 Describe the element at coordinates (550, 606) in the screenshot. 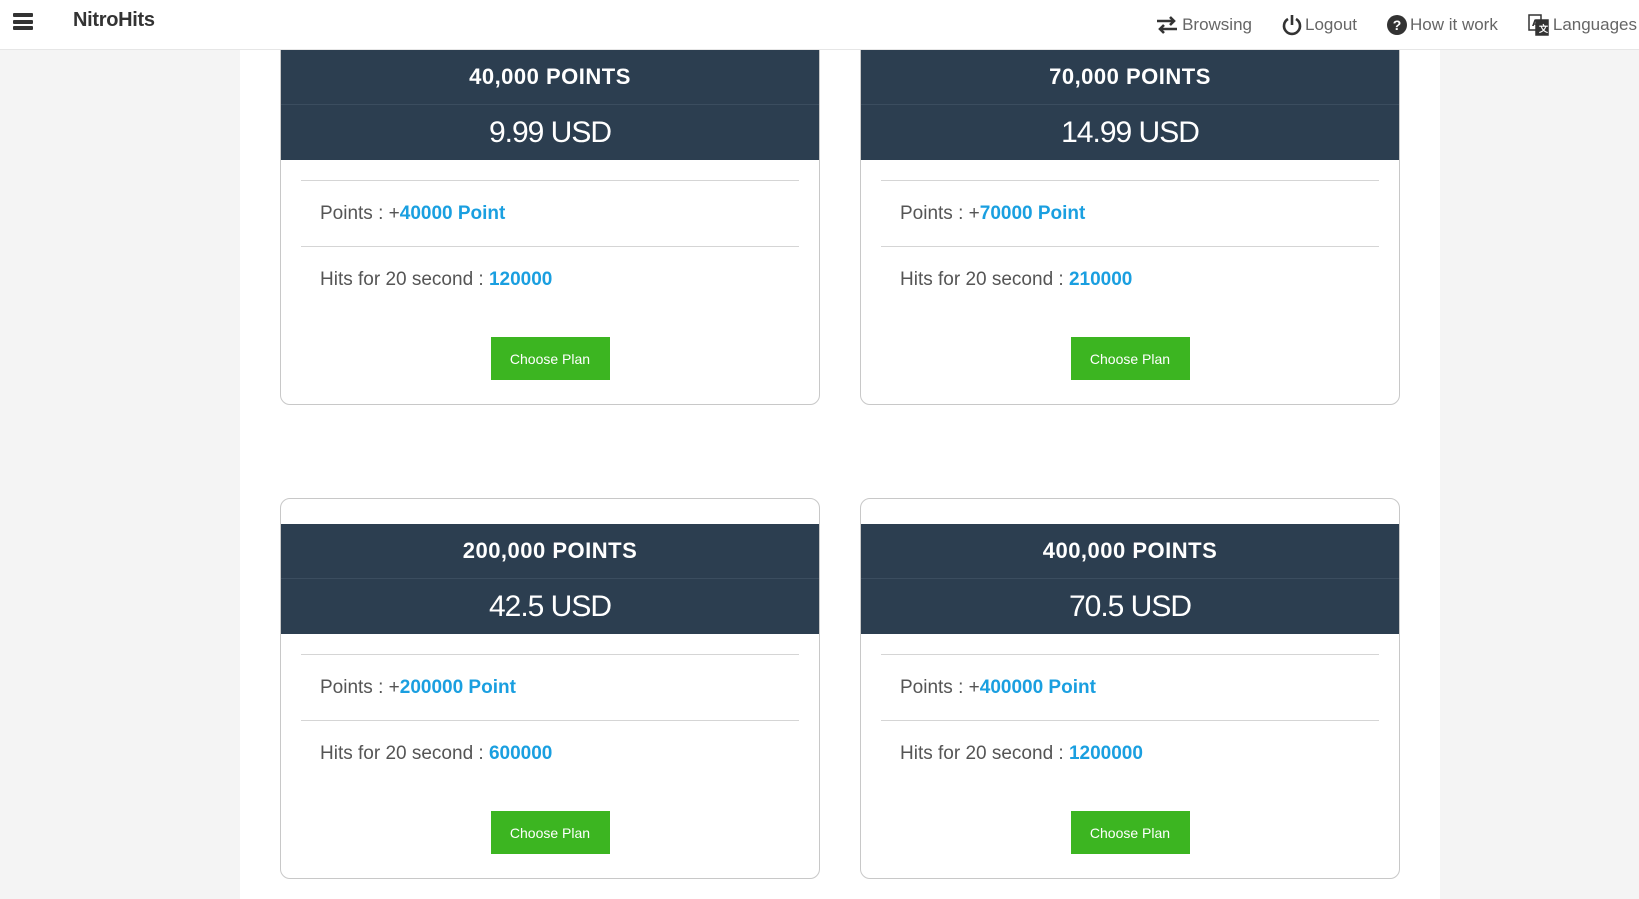

I see `plan-price: 42.5 USD` at that location.